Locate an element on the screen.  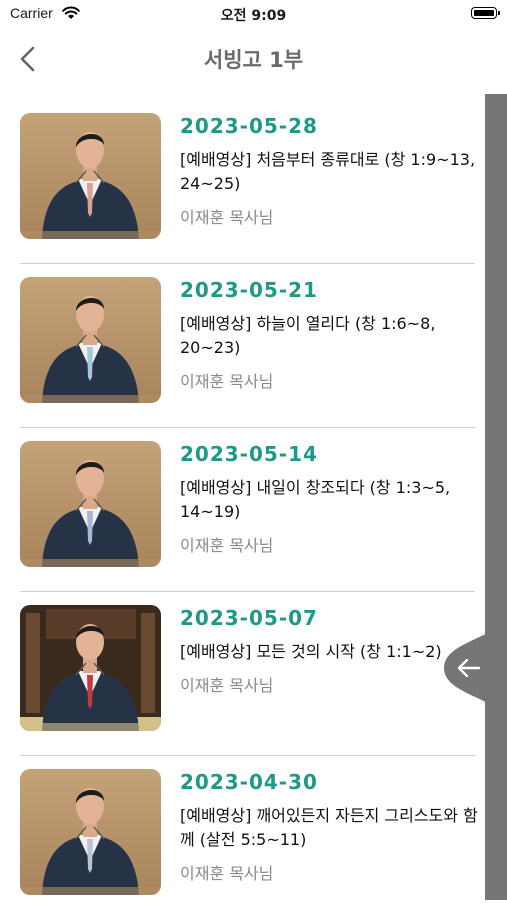
sermon-title: [예배영상] 모든 것의 시작 (창 1:1~2) is located at coordinates (311, 651).